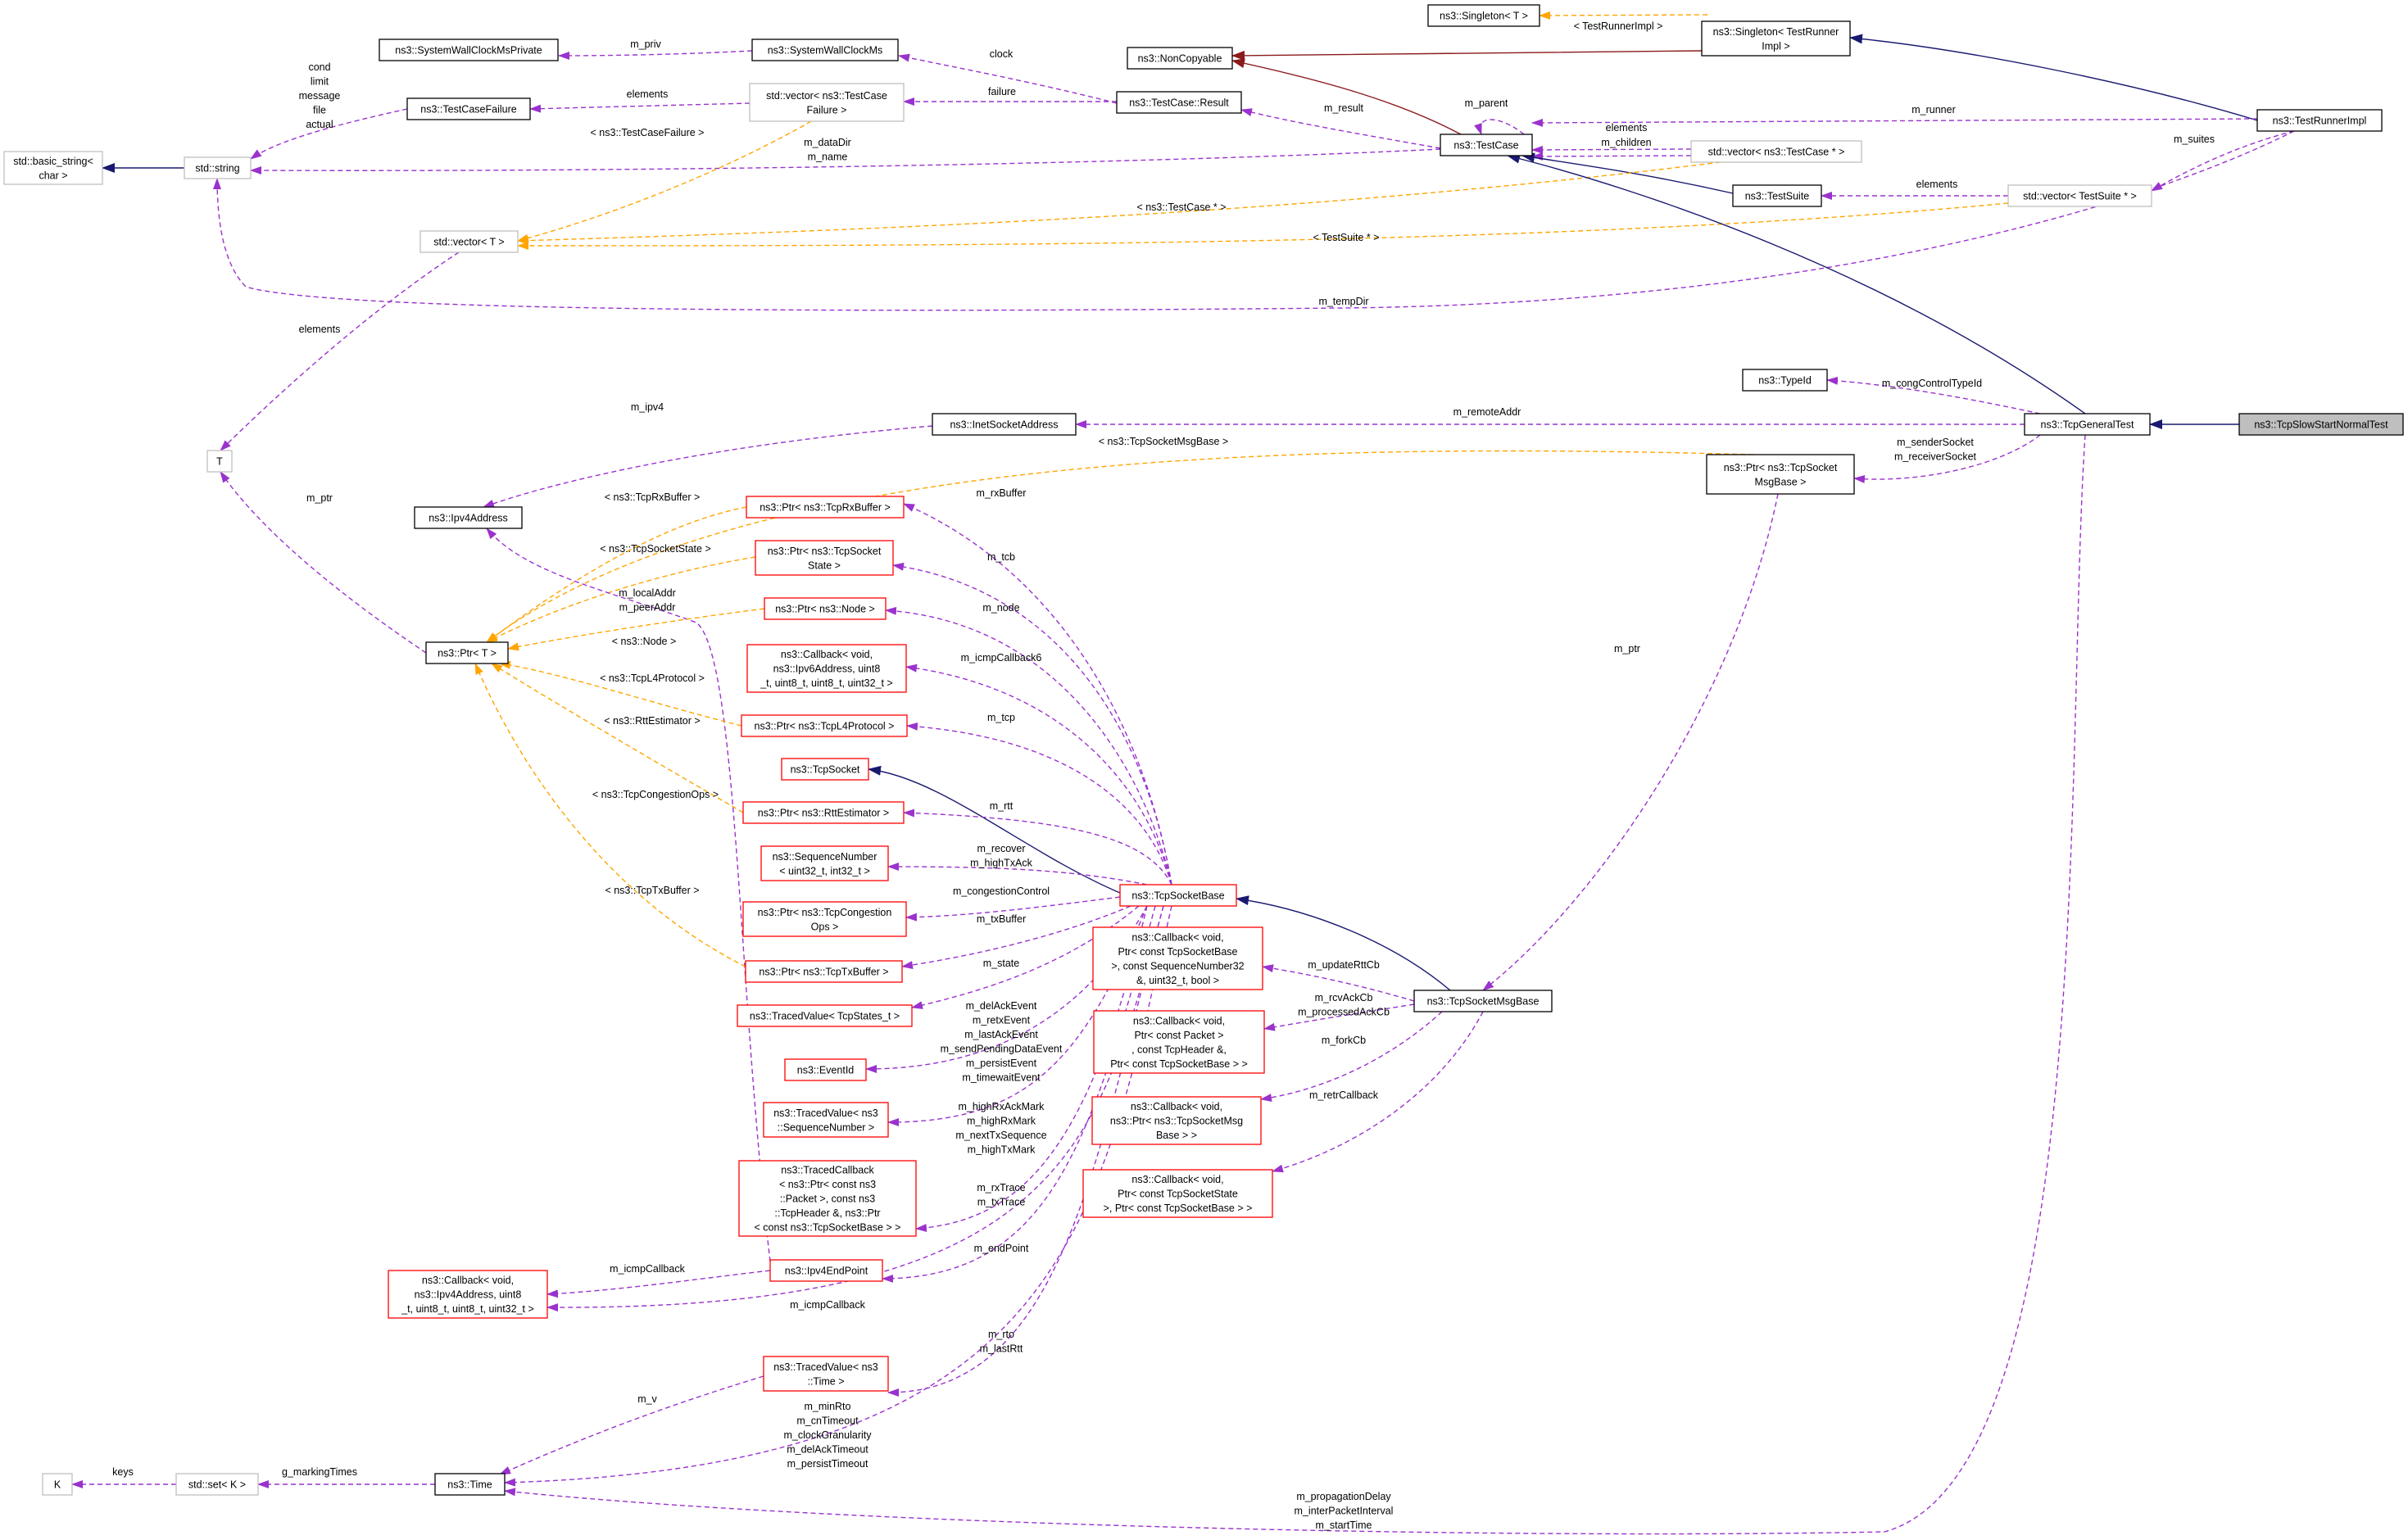 This screenshot has width=2408, height=1540. I want to click on class-name: Base > >, so click(1177, 1135).